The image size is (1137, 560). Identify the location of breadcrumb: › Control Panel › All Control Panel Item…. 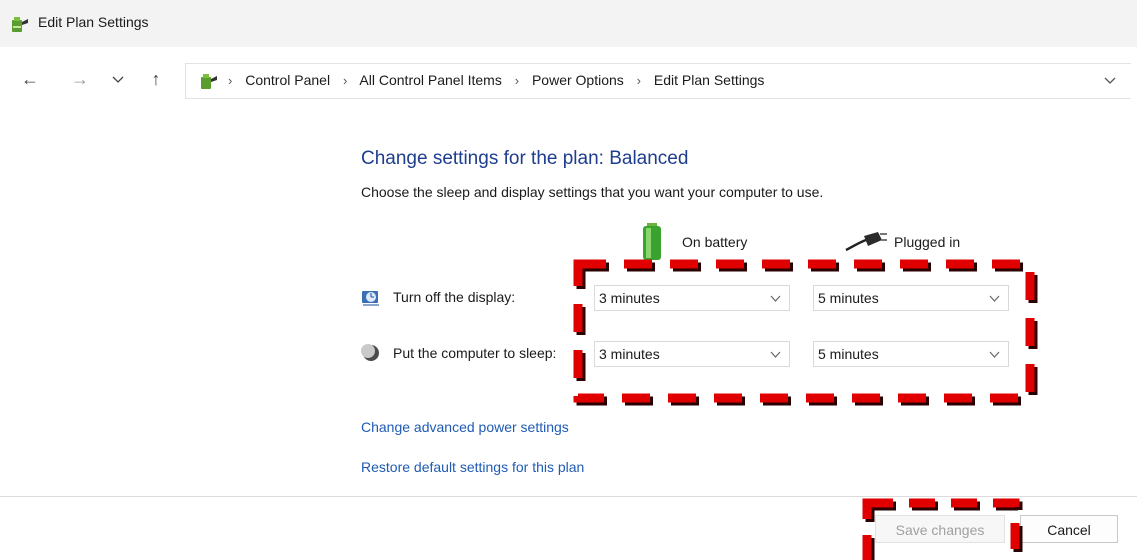
(496, 80).